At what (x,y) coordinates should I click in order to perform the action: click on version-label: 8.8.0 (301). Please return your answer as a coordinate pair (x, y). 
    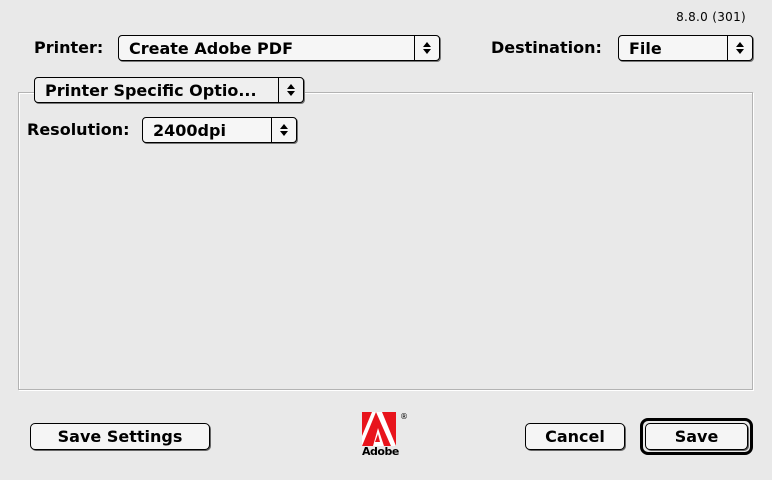
    Looking at the image, I should click on (711, 17).